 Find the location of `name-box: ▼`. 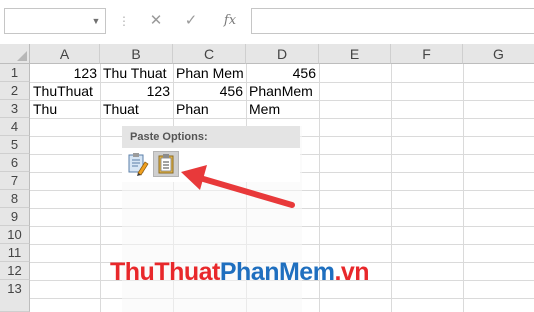

name-box: ▼ is located at coordinates (55, 21).